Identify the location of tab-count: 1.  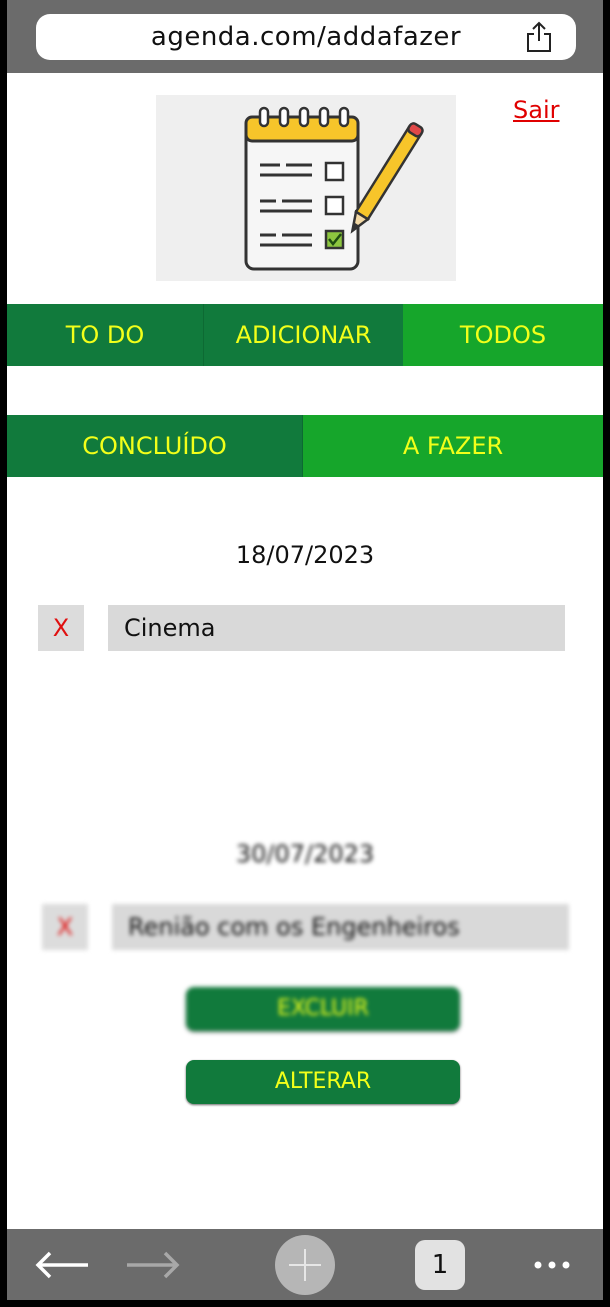
(440, 1264).